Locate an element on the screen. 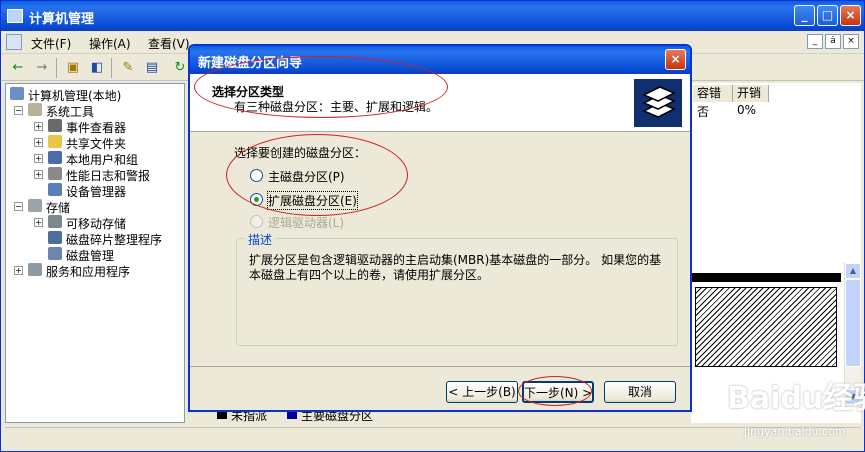 Image resolution: width=865 pixels, height=452 pixels. menu-view: 查看(V) is located at coordinates (169, 43).